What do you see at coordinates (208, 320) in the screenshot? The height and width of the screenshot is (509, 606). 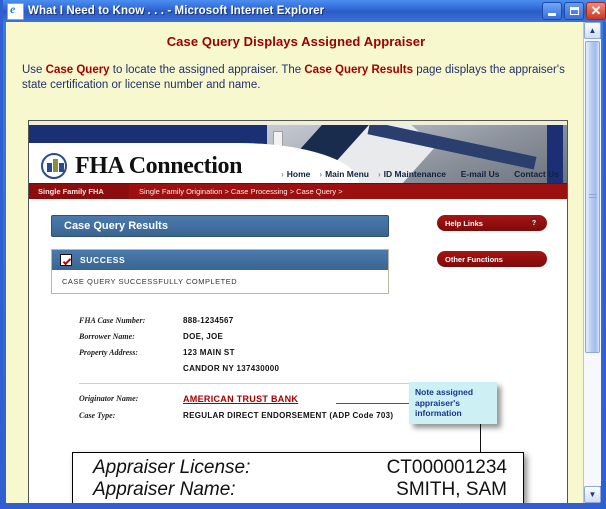 I see `field-value: 888-1234567` at bounding box center [208, 320].